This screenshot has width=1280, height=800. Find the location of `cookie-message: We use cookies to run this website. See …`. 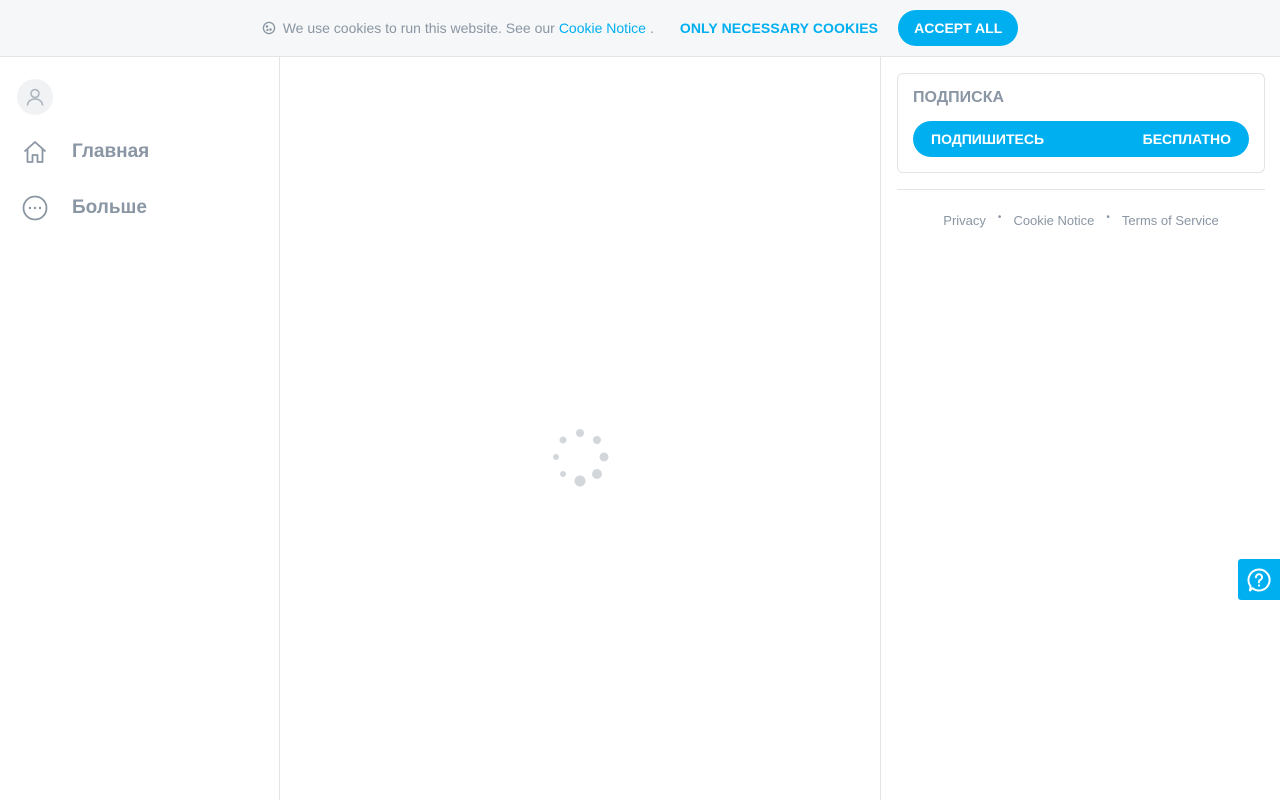

cookie-message: We use cookies to run this website. See … is located at coordinates (418, 28).